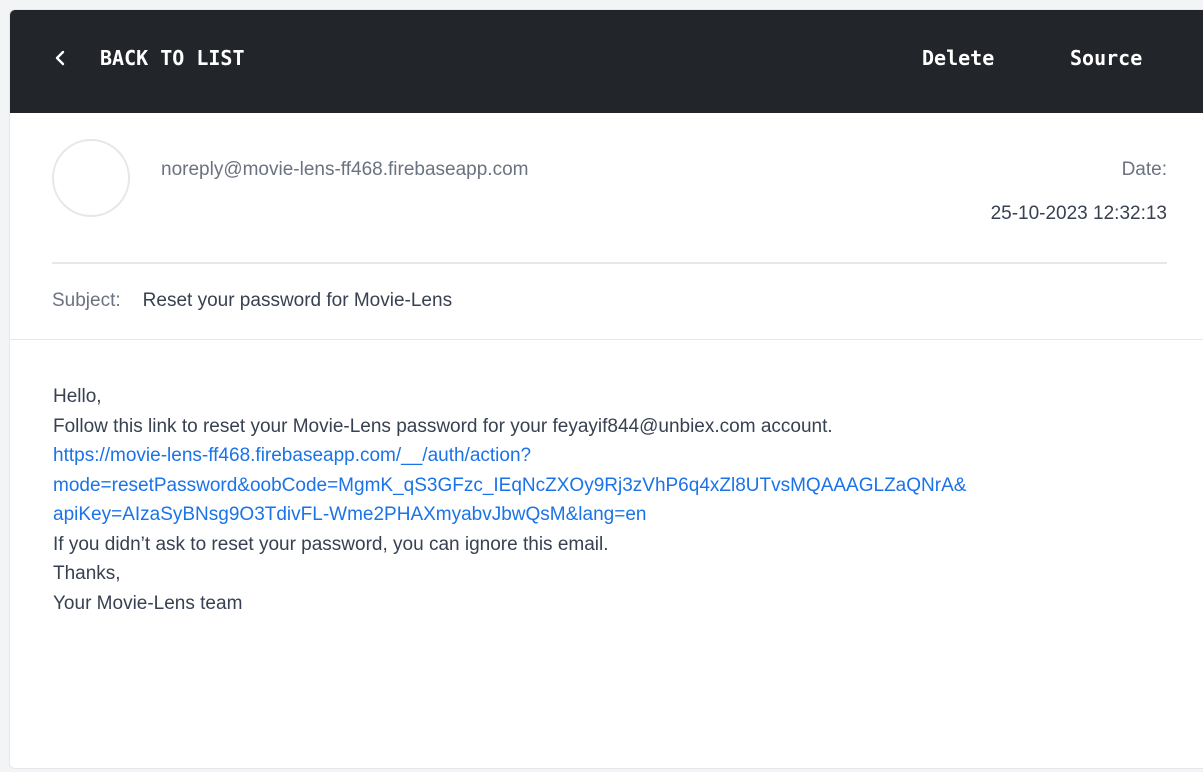 The image size is (1203, 772). What do you see at coordinates (609, 263) in the screenshot?
I see `header-divider` at bounding box center [609, 263].